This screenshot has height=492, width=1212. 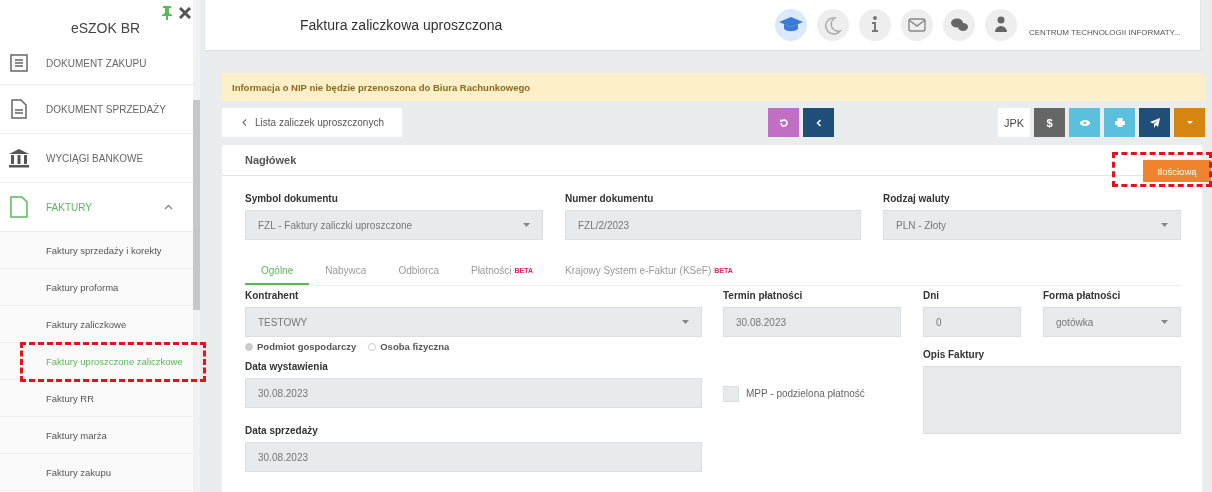 I want to click on close-icon, so click(x=185, y=13).